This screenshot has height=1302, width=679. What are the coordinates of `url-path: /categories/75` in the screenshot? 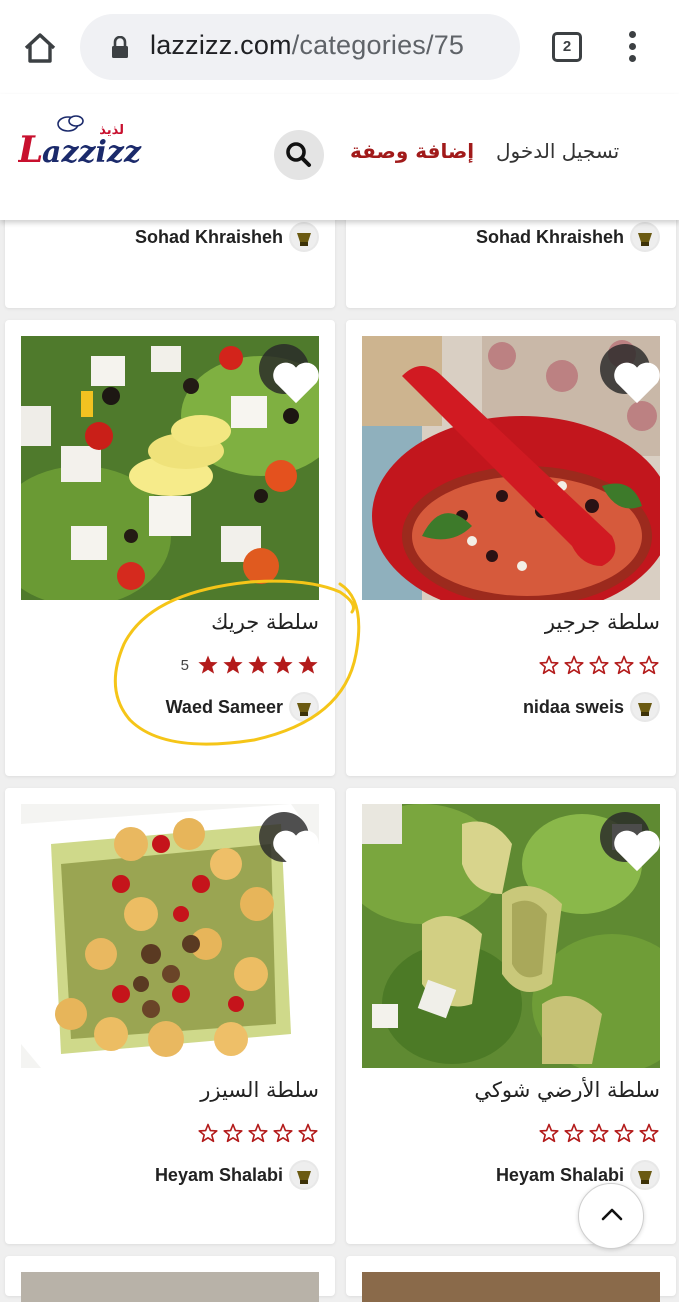 It's located at (378, 45).